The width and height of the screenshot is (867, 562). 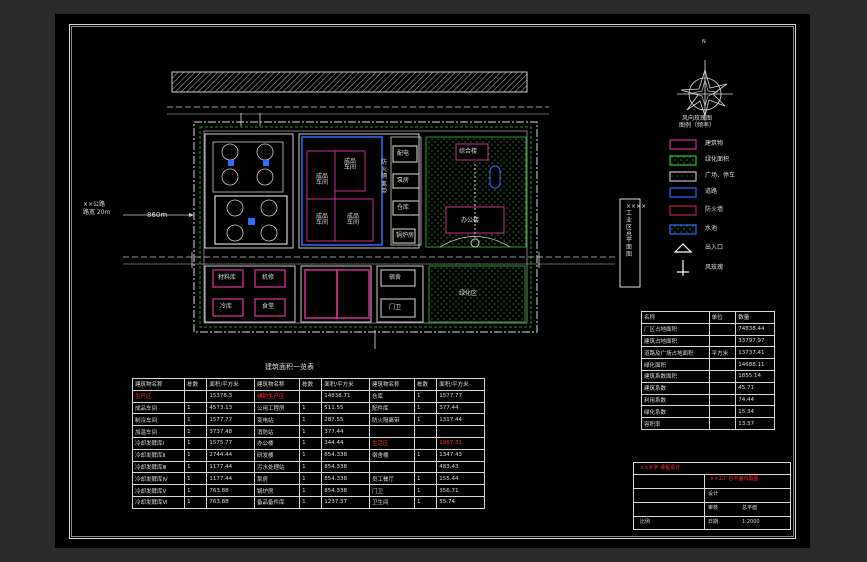 What do you see at coordinates (158, 384) in the screenshot?
I see `th-1: 建筑物名称` at bounding box center [158, 384].